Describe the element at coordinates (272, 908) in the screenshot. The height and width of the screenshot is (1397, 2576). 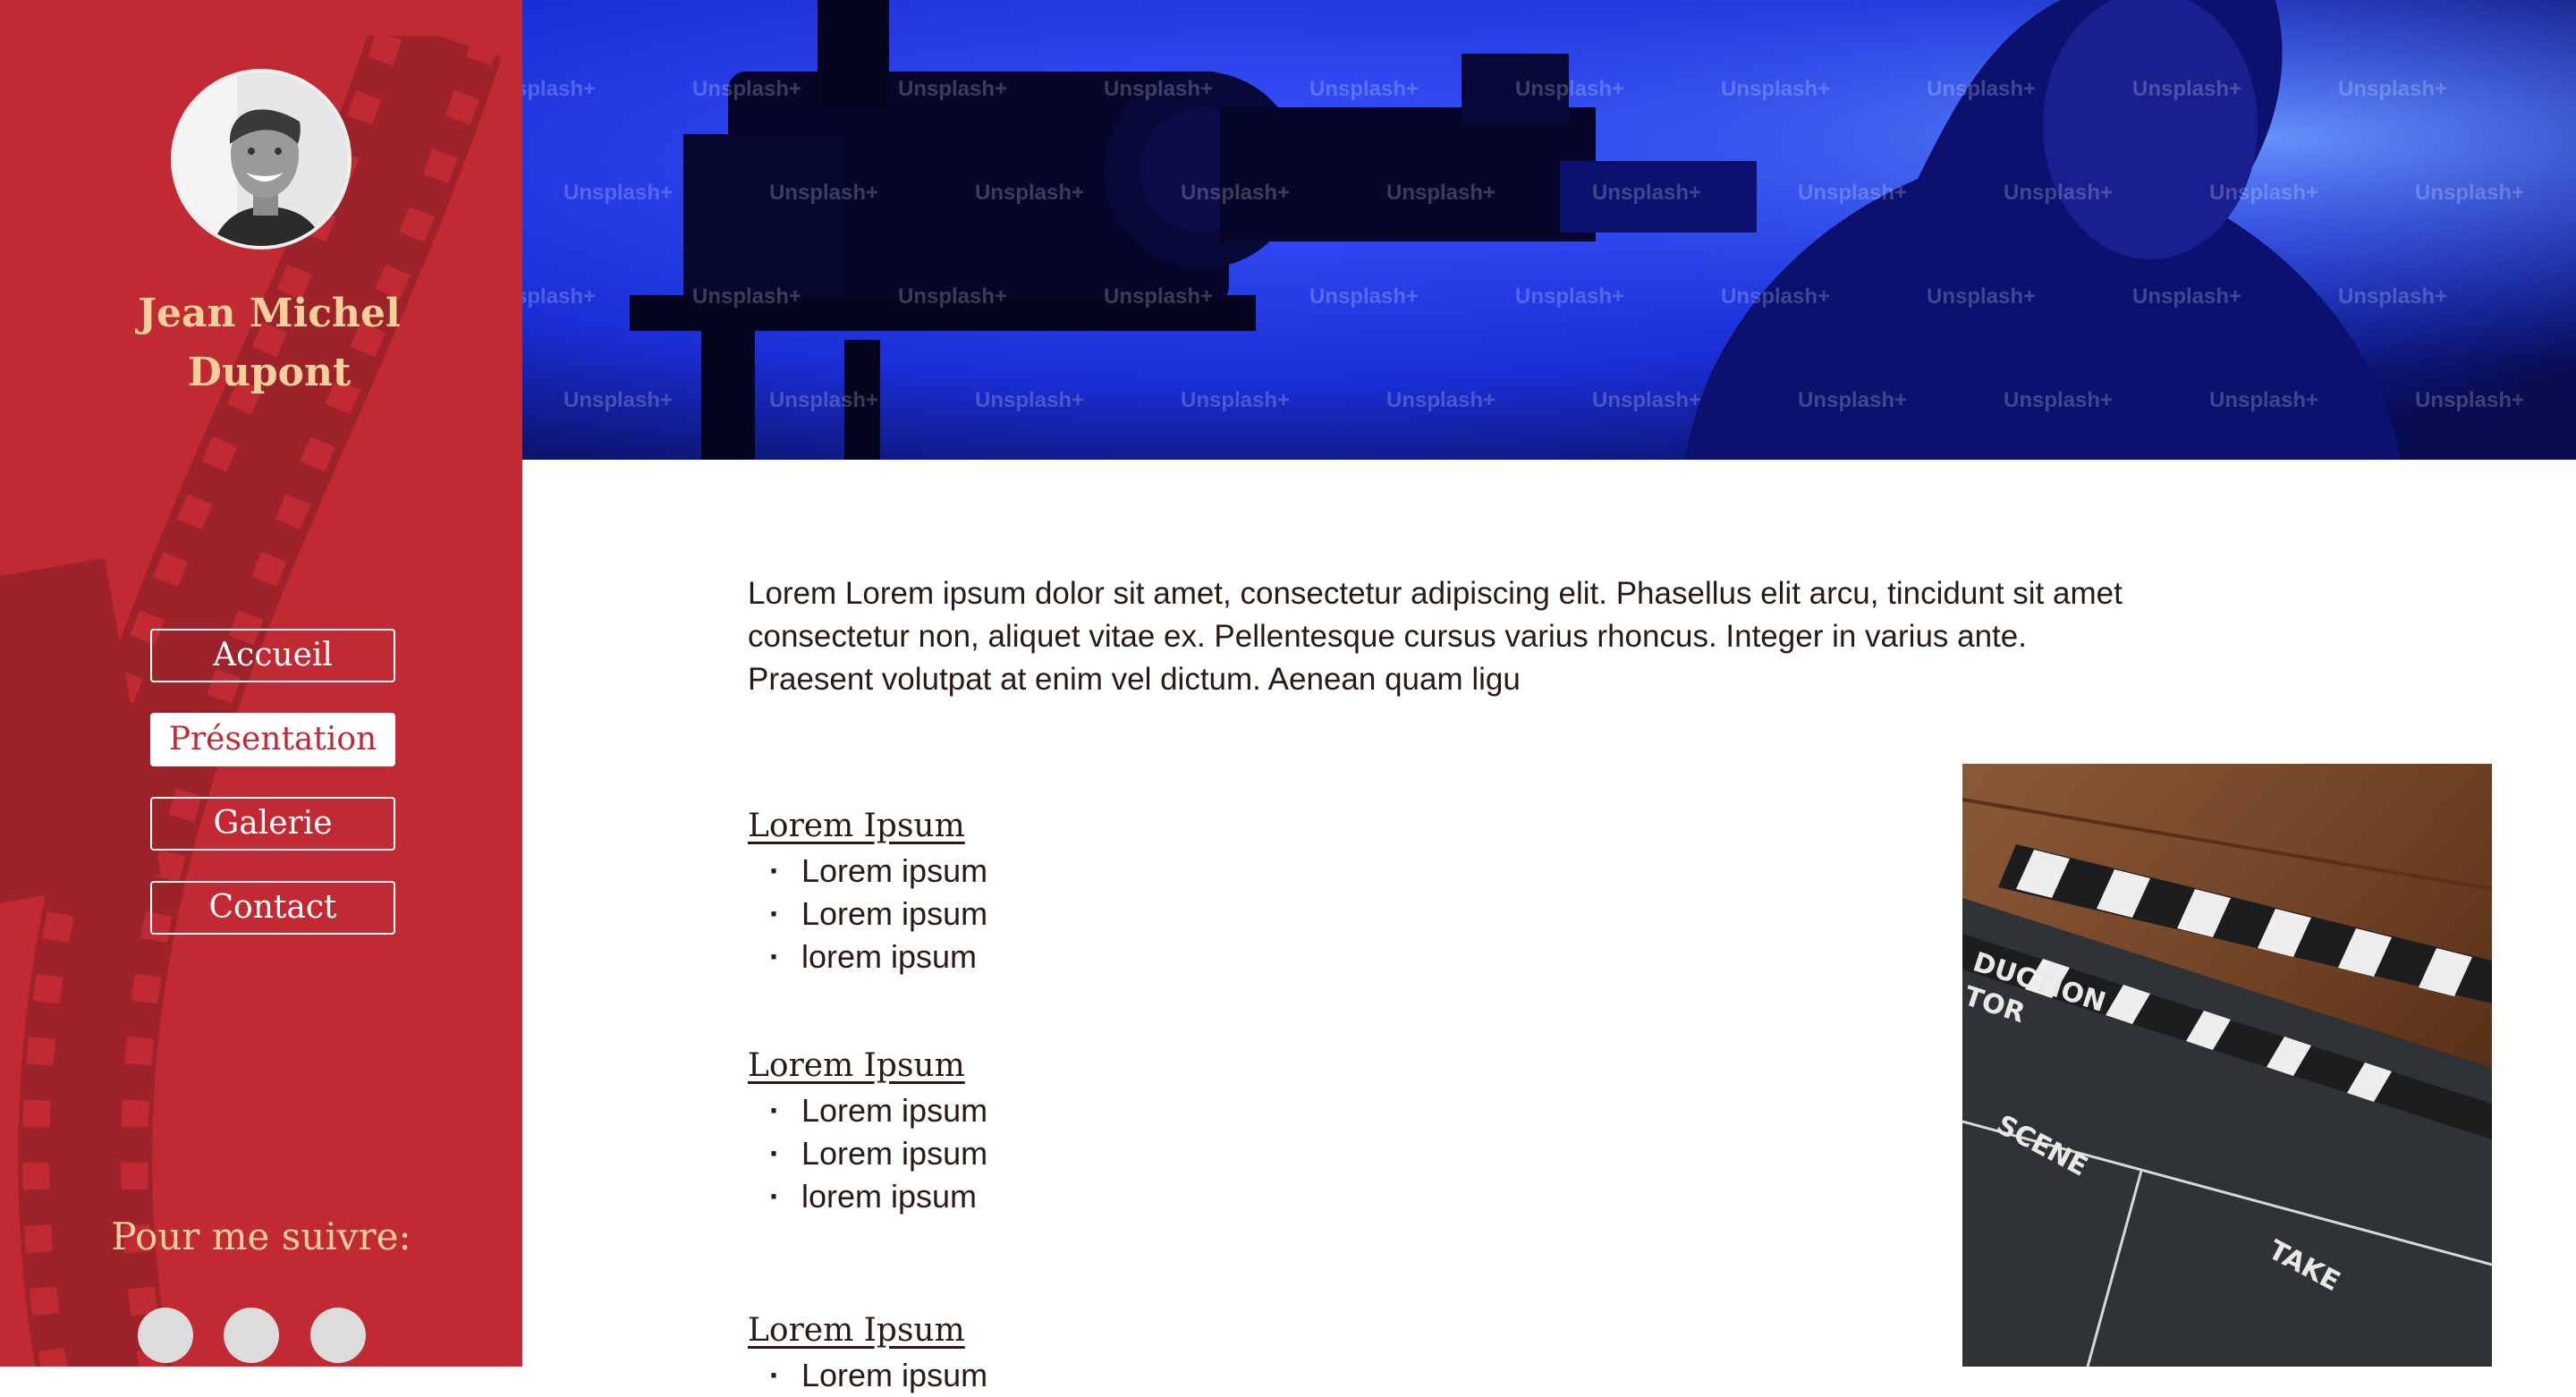
I see `nav-contact: Contact` at that location.